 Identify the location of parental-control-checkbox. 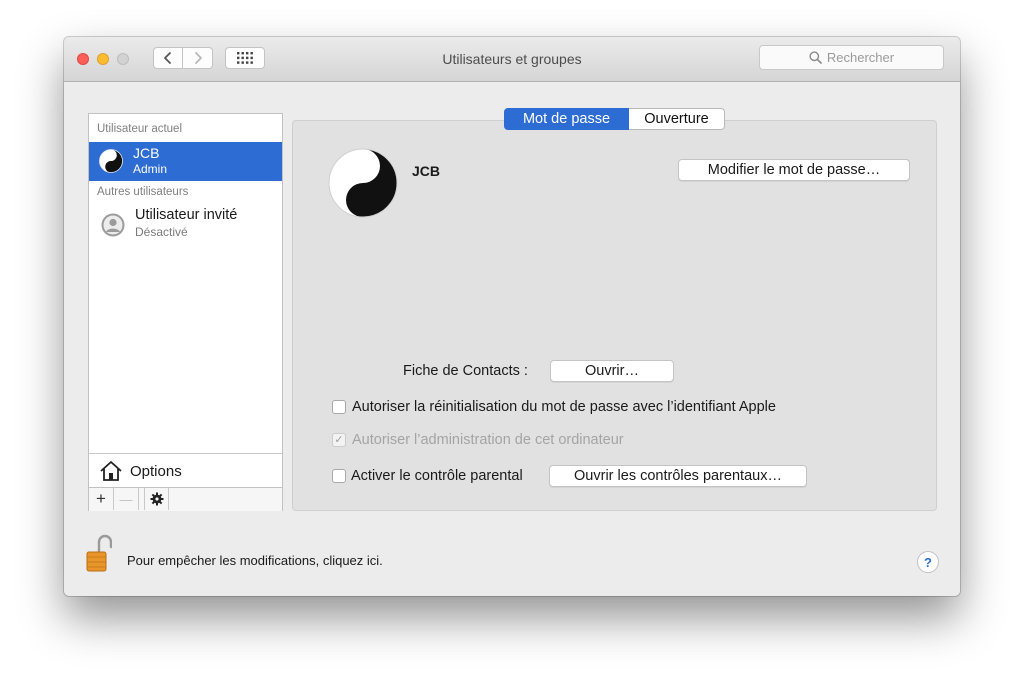
(339, 476).